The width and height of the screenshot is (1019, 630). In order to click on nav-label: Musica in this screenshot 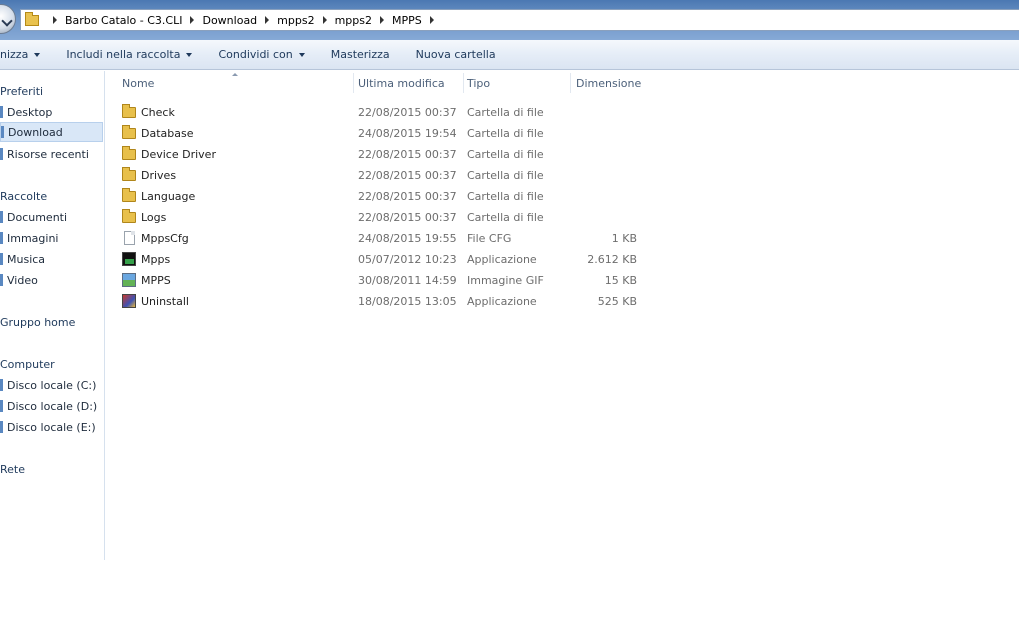, I will do `click(26, 259)`.